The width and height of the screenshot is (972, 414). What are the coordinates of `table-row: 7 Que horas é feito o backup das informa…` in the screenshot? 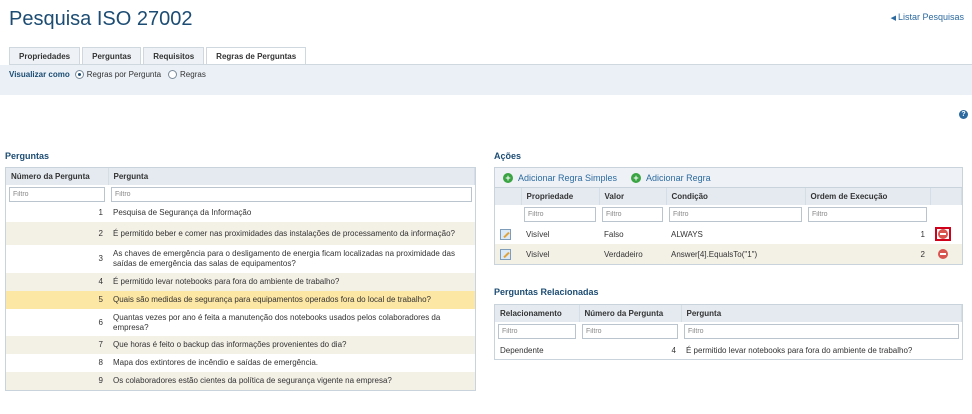 It's located at (240, 345).